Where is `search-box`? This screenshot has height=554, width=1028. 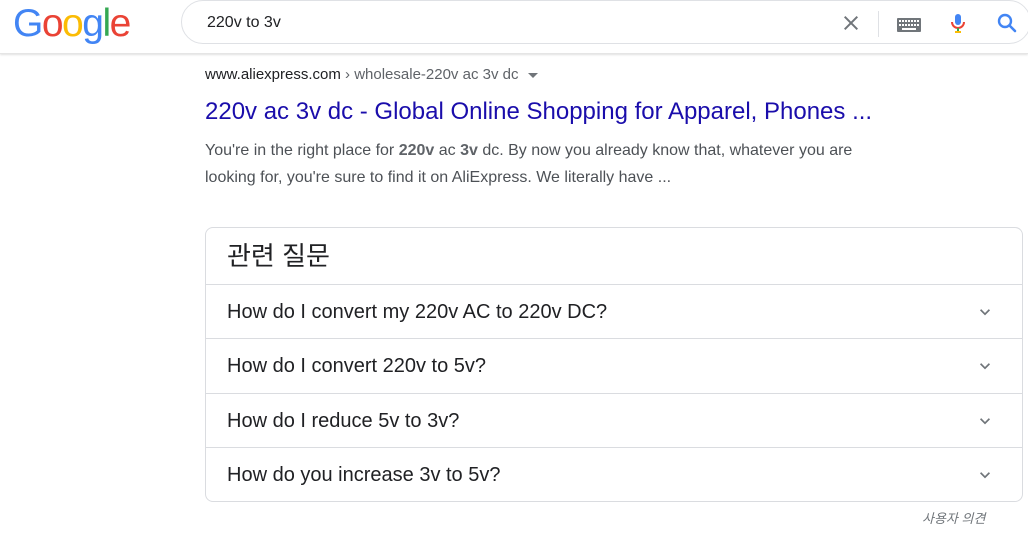
search-box is located at coordinates (604, 22).